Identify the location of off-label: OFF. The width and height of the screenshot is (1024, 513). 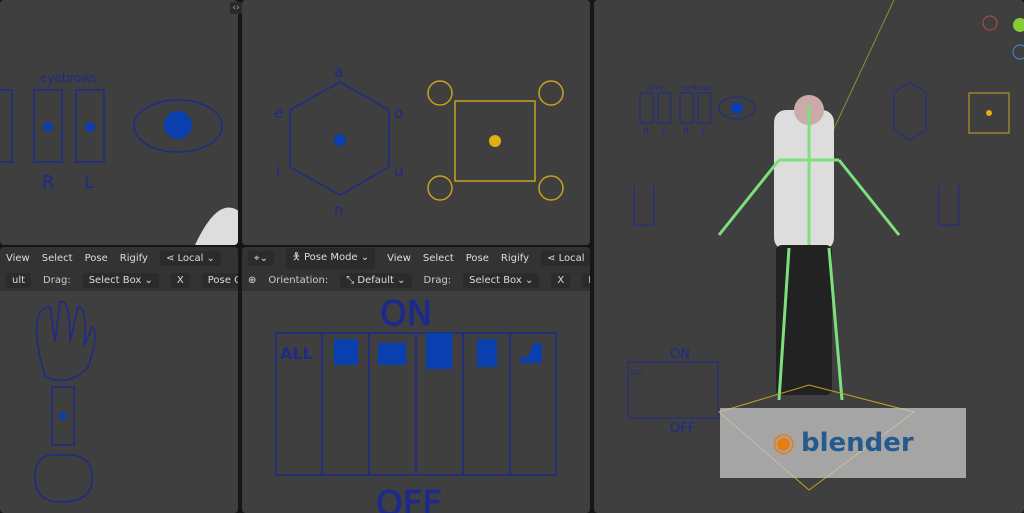
(409, 498).